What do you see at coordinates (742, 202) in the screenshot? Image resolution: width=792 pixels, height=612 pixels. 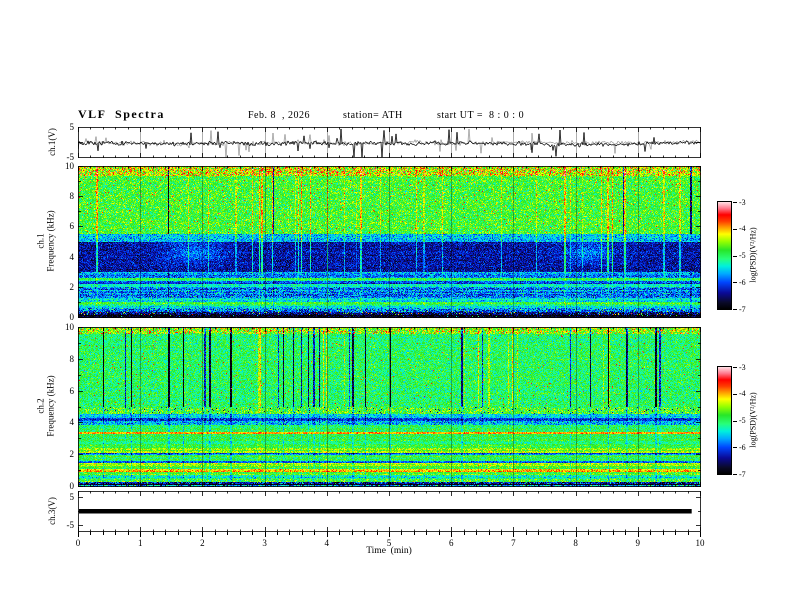 I see `colorbar-1-tick--3: -3` at bounding box center [742, 202].